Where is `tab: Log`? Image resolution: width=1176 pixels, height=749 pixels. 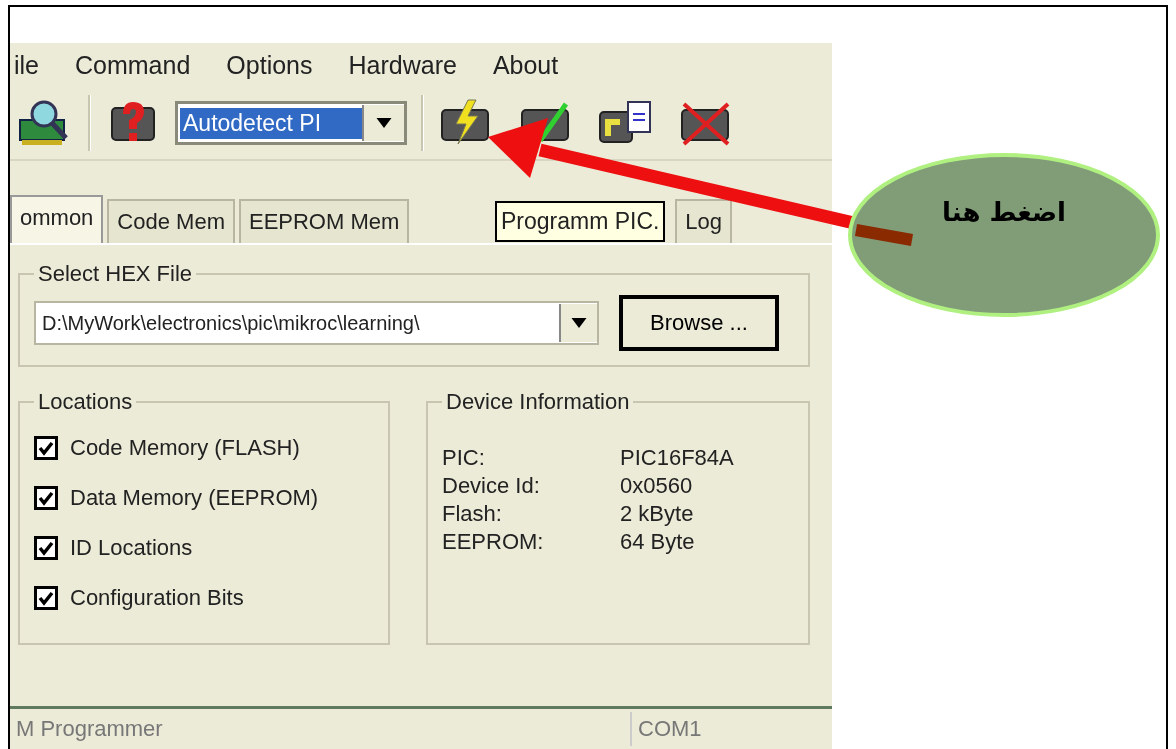 tab: Log is located at coordinates (704, 221).